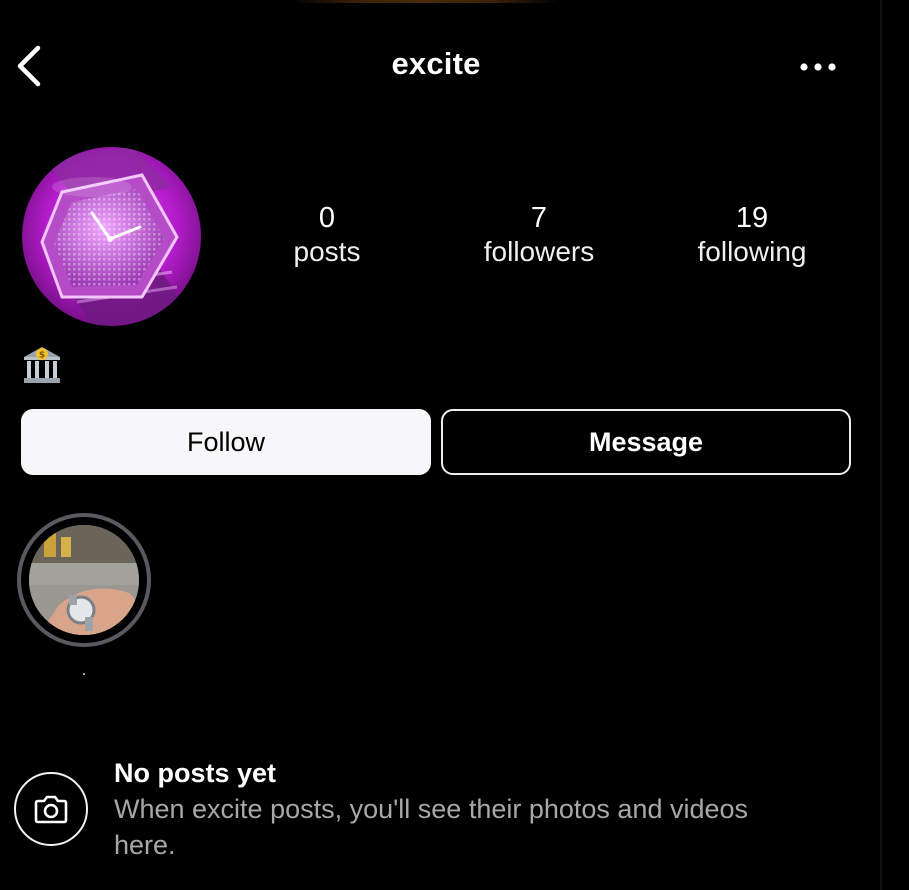  I want to click on posts-label: posts, so click(327, 251).